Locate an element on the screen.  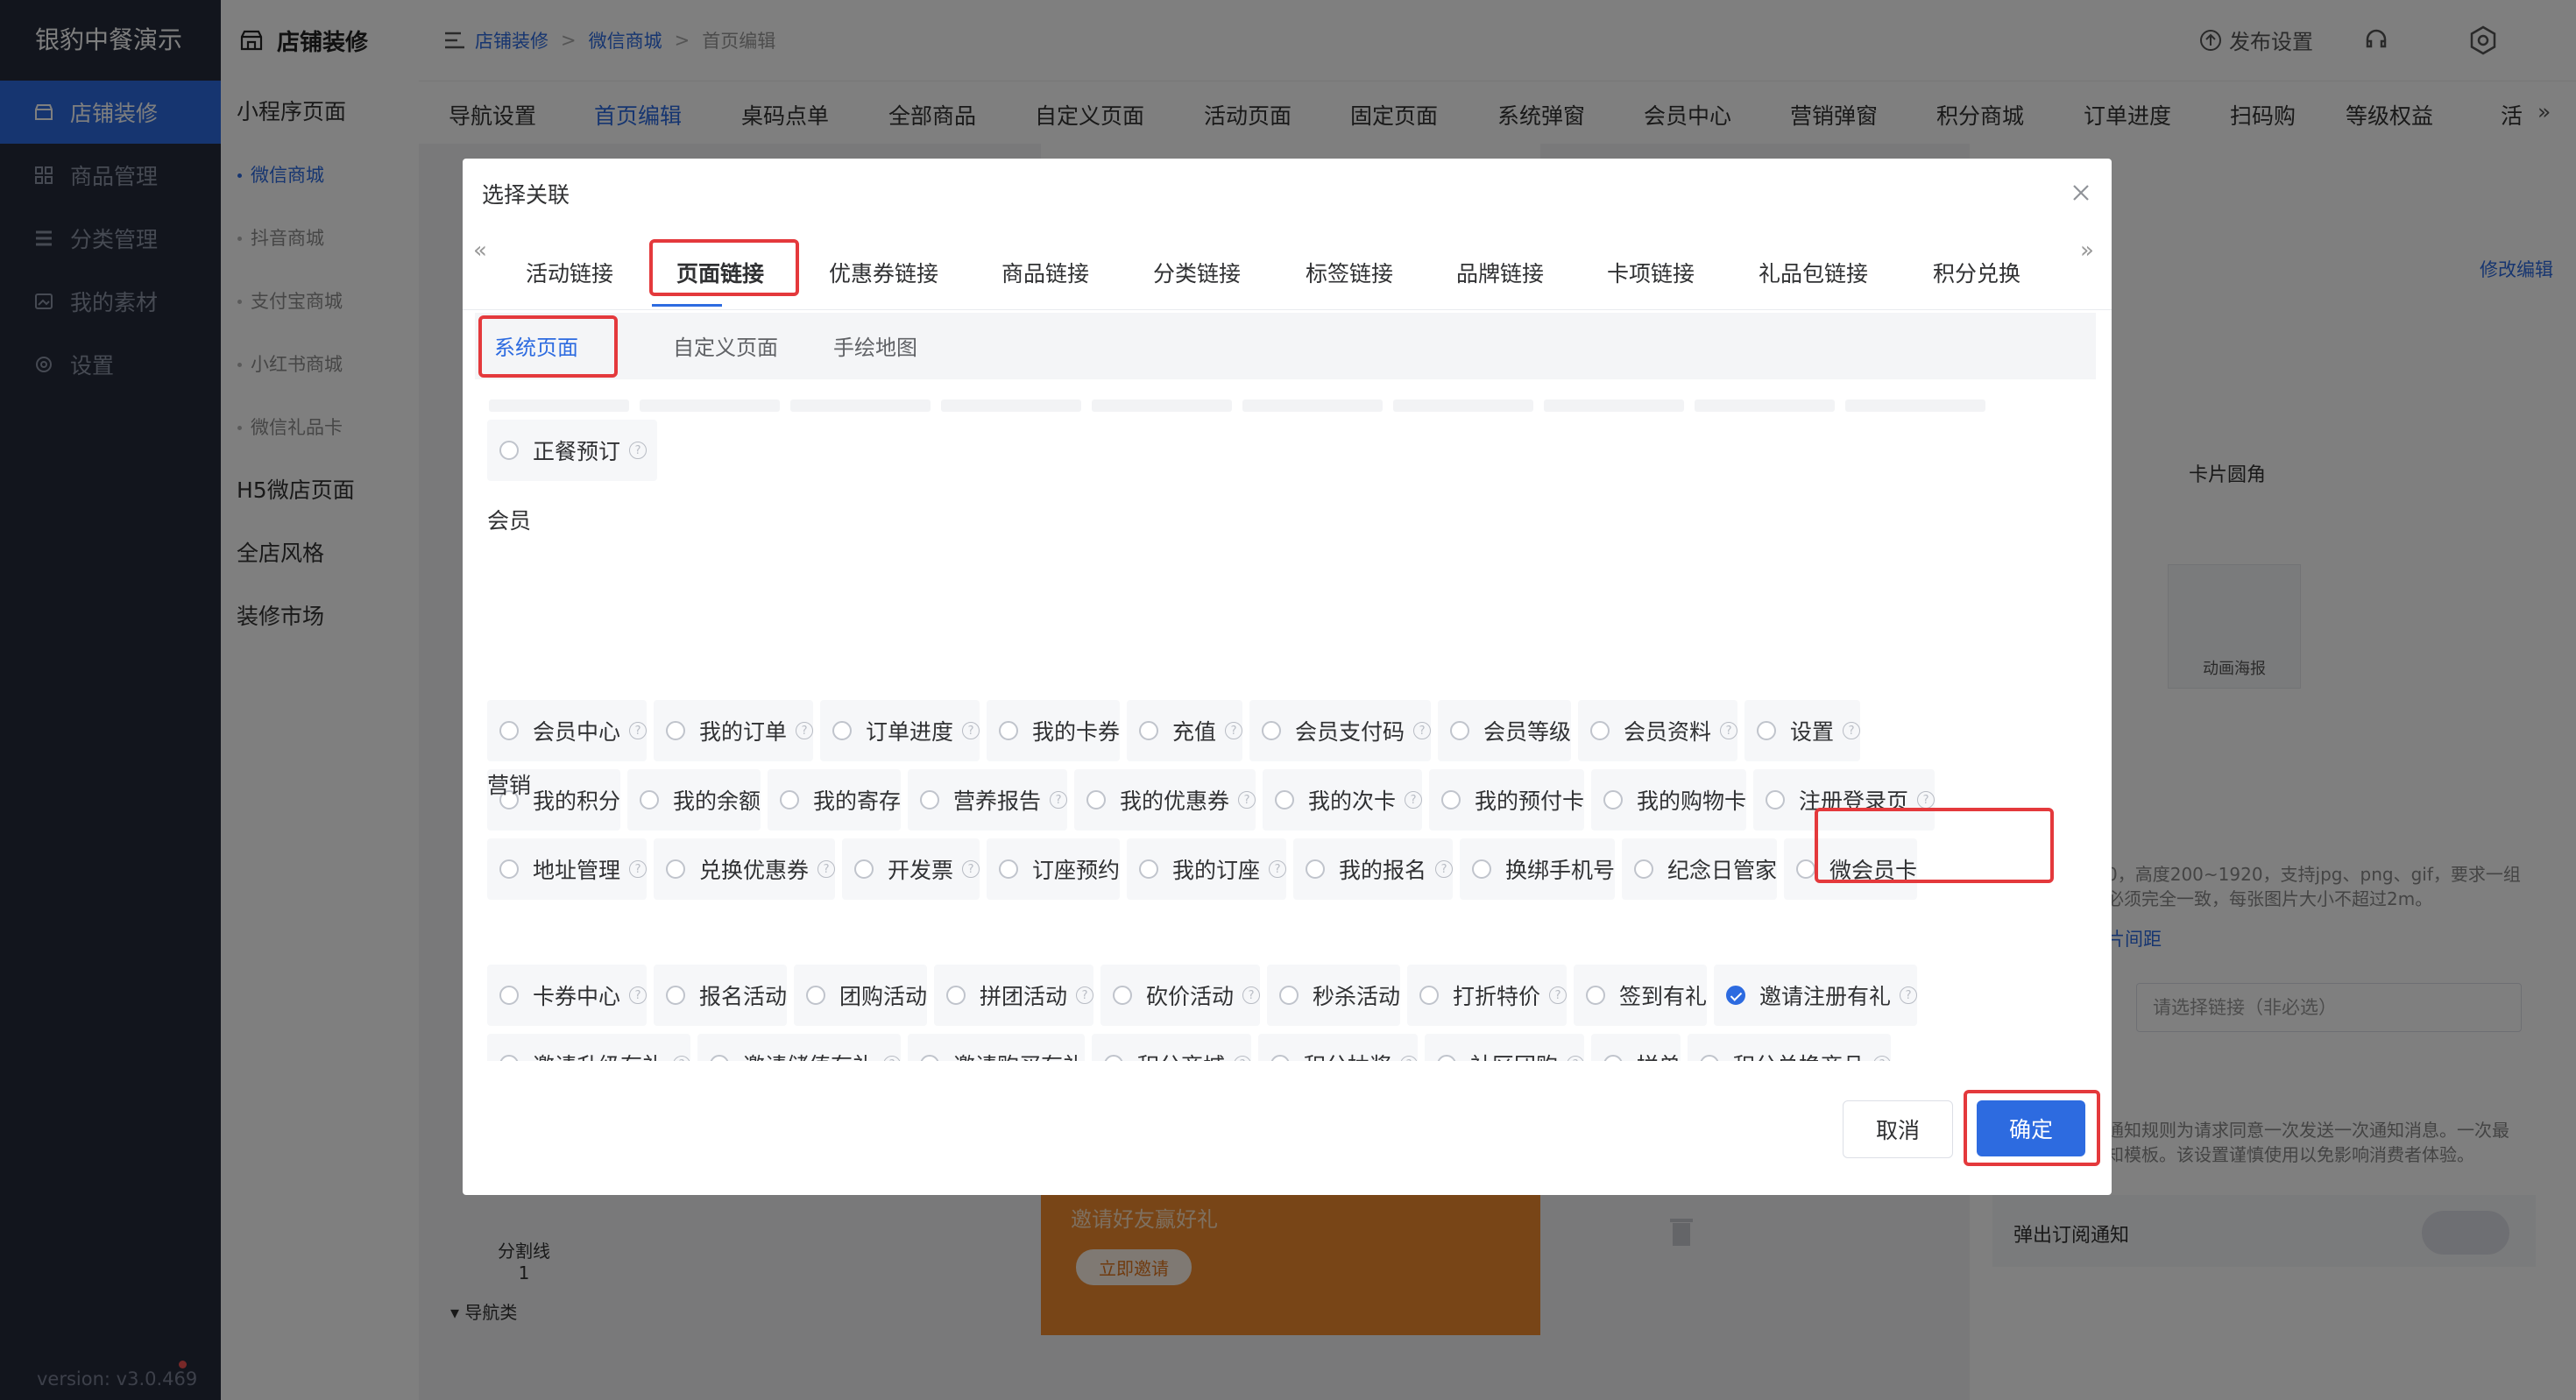
option-label: 正餐预订 is located at coordinates (577, 451).